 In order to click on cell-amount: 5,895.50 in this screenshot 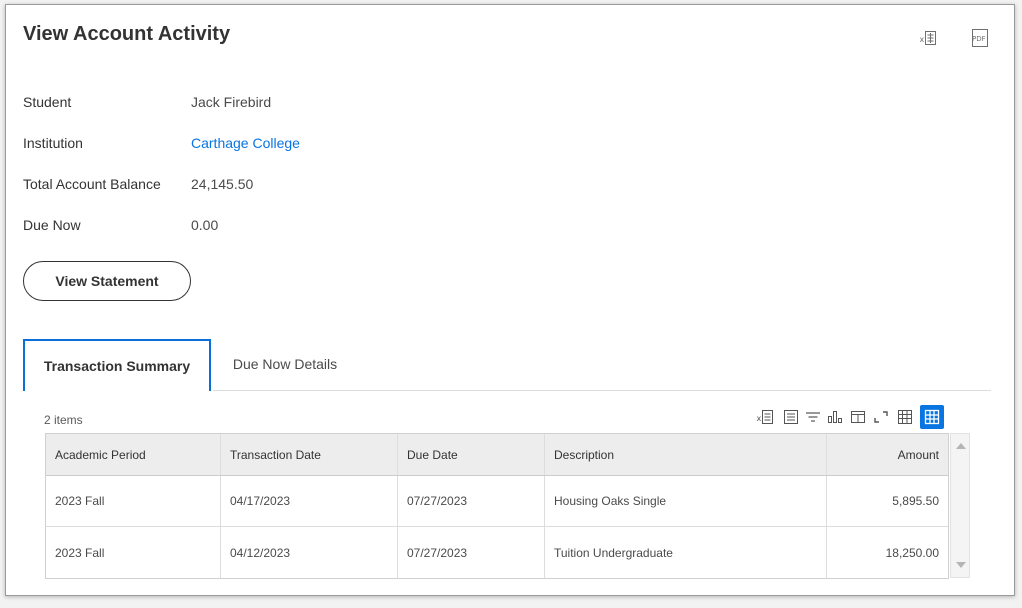, I will do `click(915, 501)`.